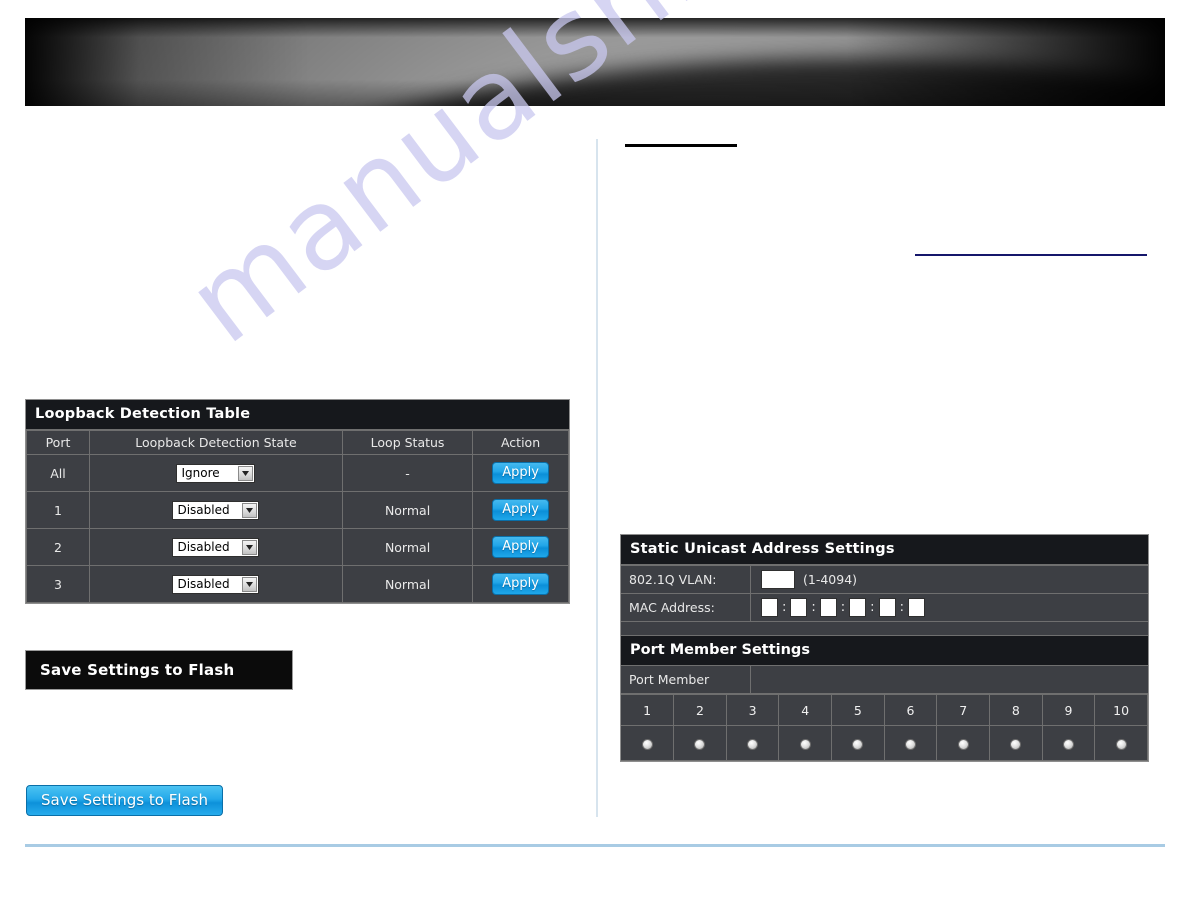 The width and height of the screenshot is (1188, 918). Describe the element at coordinates (799, 607) in the screenshot. I see `mac-octet-2-input` at that location.